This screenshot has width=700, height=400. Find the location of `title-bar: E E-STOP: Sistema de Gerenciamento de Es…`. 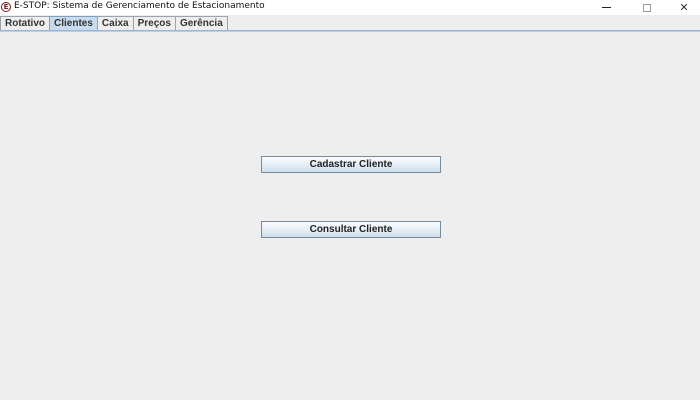

title-bar: E E-STOP: Sistema de Gerenciamento de Es… is located at coordinates (350, 7).